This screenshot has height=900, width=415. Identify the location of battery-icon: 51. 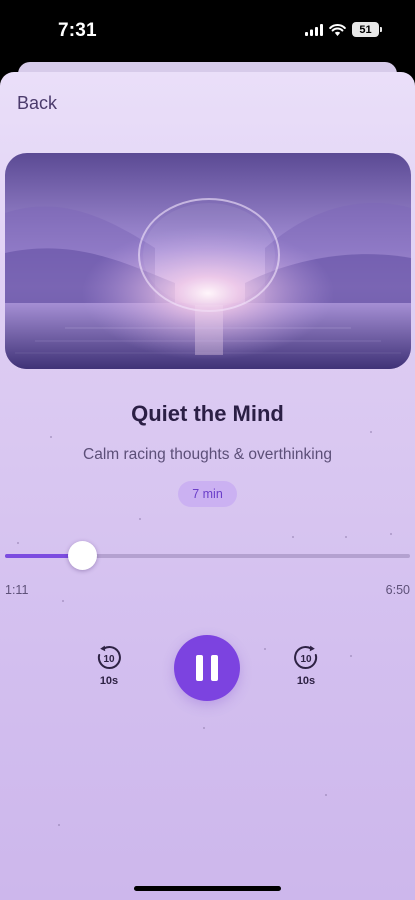
(367, 29).